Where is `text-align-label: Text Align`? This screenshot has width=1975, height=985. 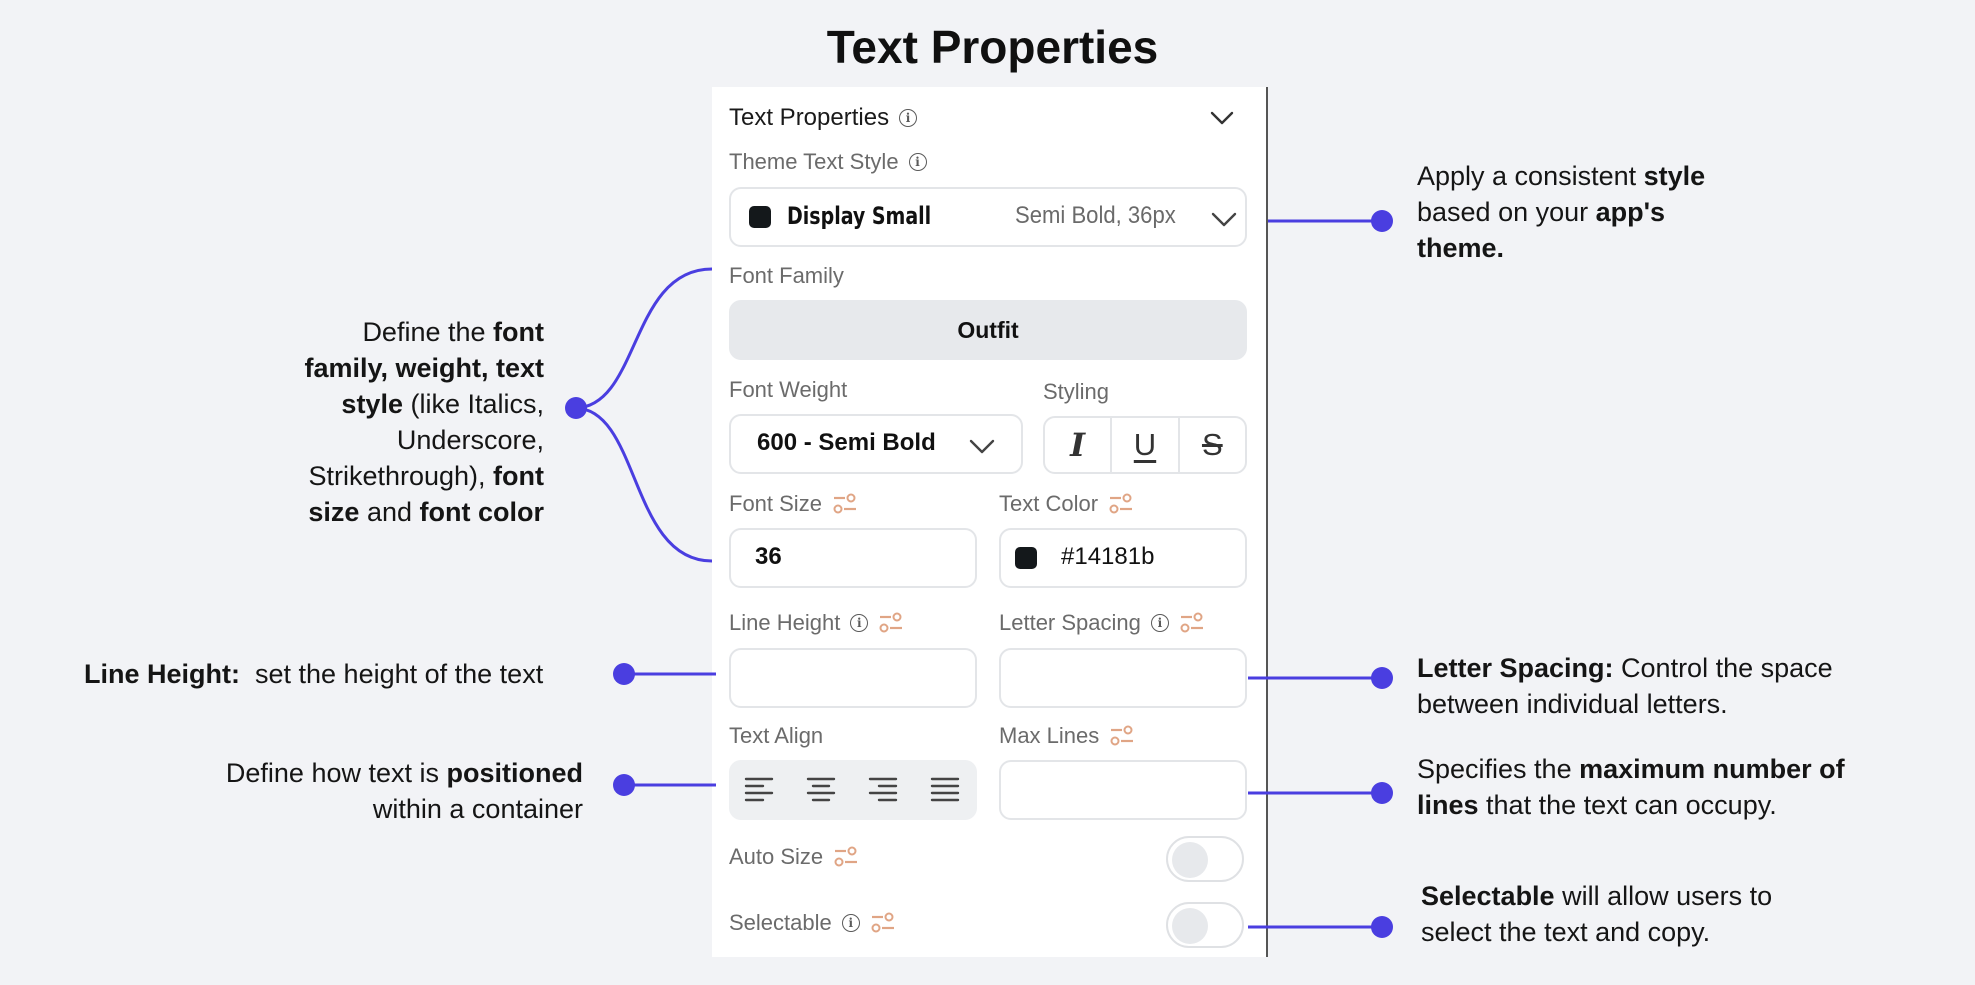
text-align-label: Text Align is located at coordinates (776, 735).